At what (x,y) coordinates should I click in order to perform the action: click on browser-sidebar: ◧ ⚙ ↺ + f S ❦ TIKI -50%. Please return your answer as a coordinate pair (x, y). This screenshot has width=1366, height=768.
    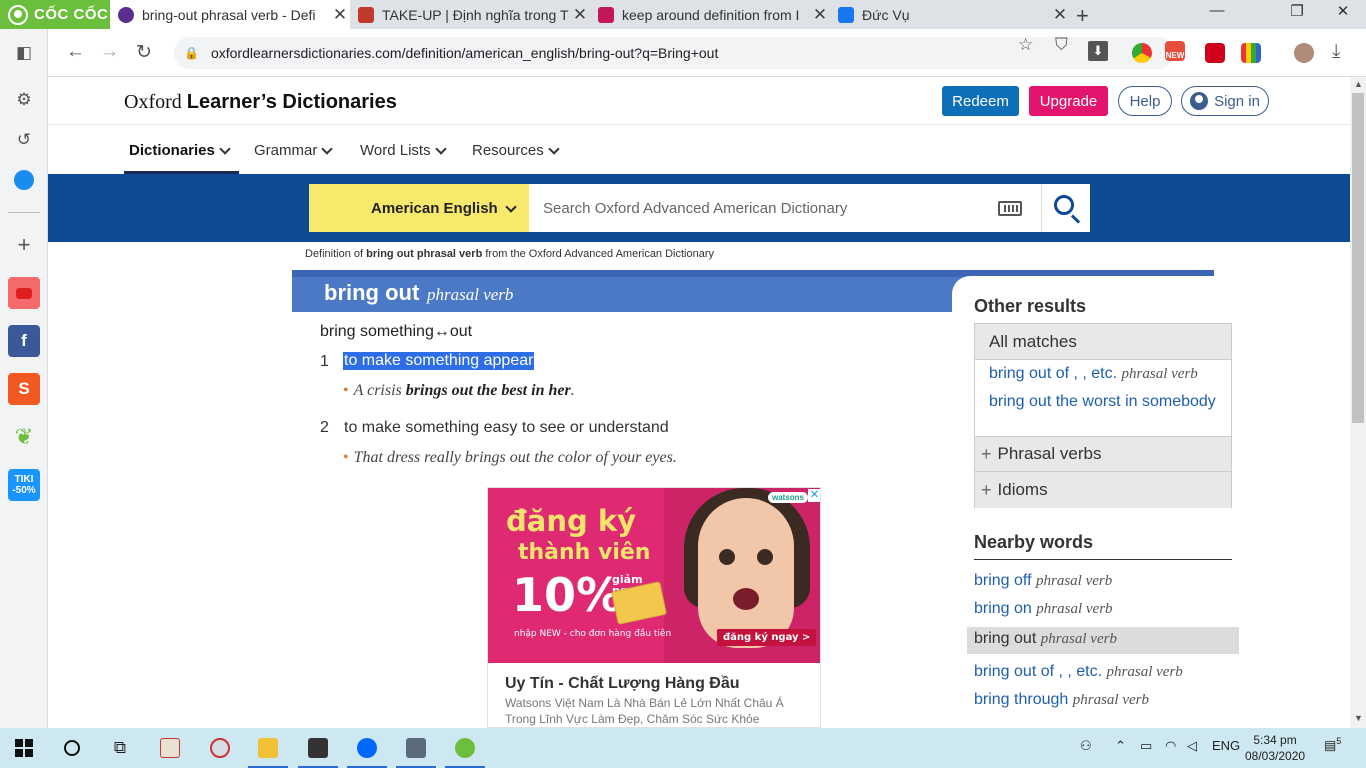
    Looking at the image, I should click on (24, 378).